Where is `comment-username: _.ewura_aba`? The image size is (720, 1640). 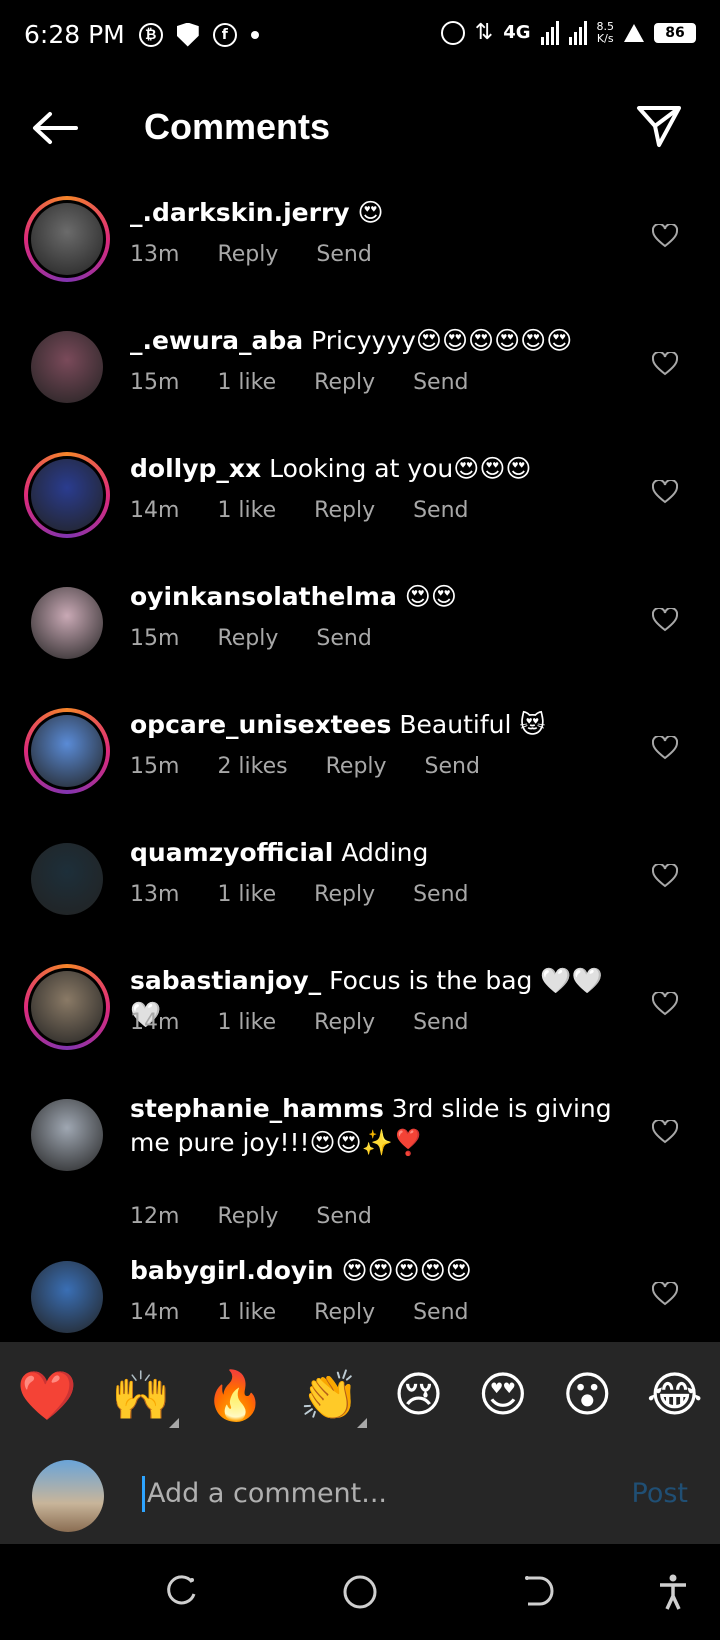
comment-username: _.ewura_aba is located at coordinates (216, 340).